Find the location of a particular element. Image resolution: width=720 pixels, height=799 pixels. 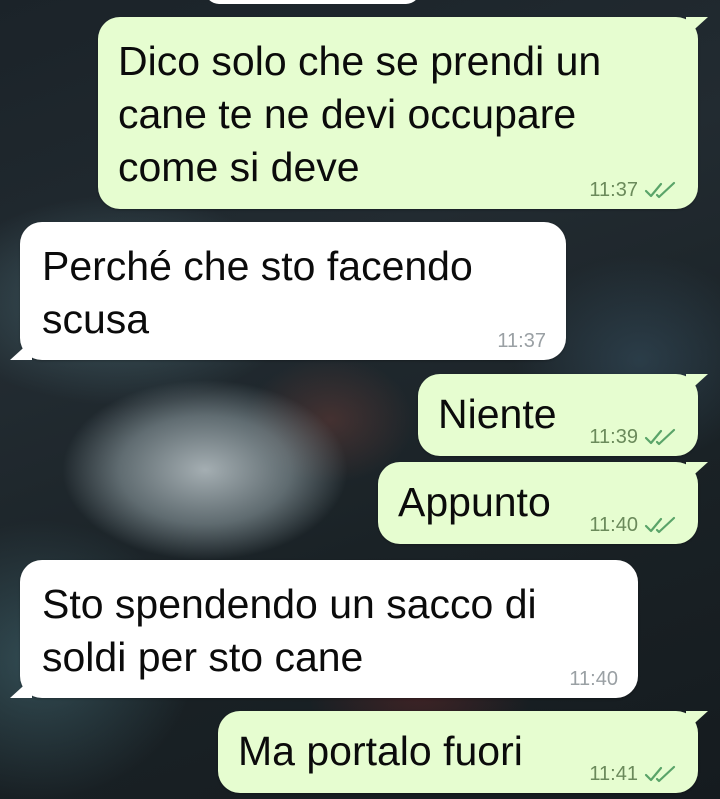

message-meta: 11:39 is located at coordinates (633, 437).